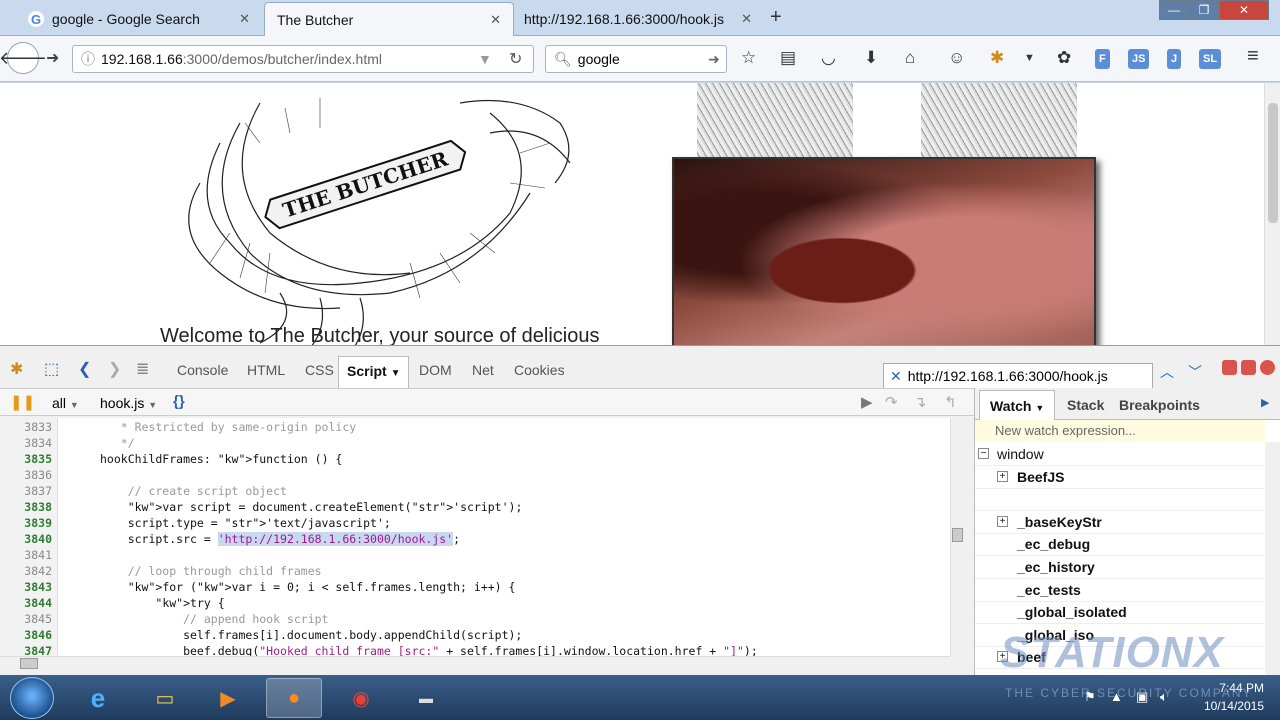 The image size is (1280, 720). Describe the element at coordinates (22, 402) in the screenshot. I see `pause-icon: ❚❚` at that location.